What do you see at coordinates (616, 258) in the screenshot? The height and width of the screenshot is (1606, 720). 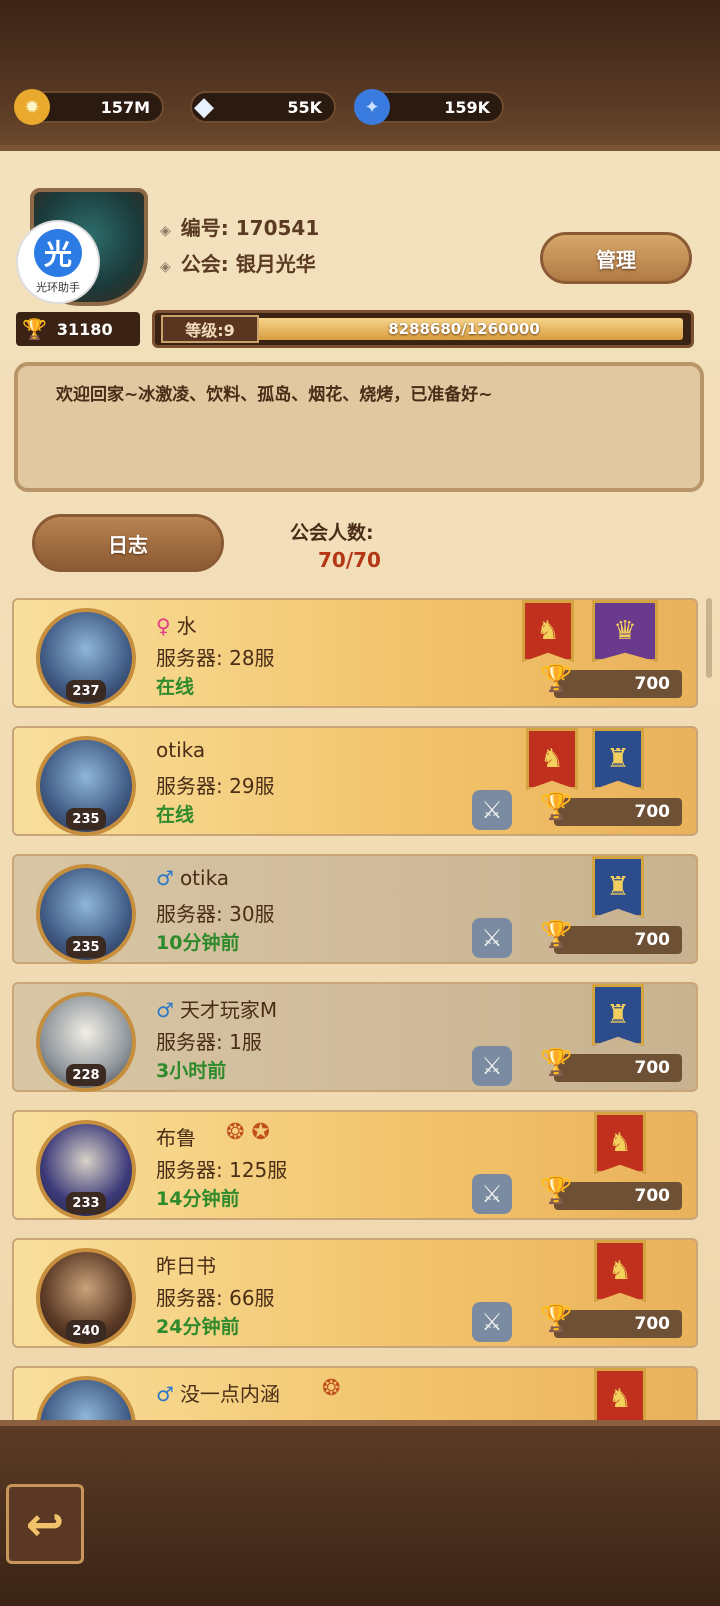 I see `manage-button: 管理` at bounding box center [616, 258].